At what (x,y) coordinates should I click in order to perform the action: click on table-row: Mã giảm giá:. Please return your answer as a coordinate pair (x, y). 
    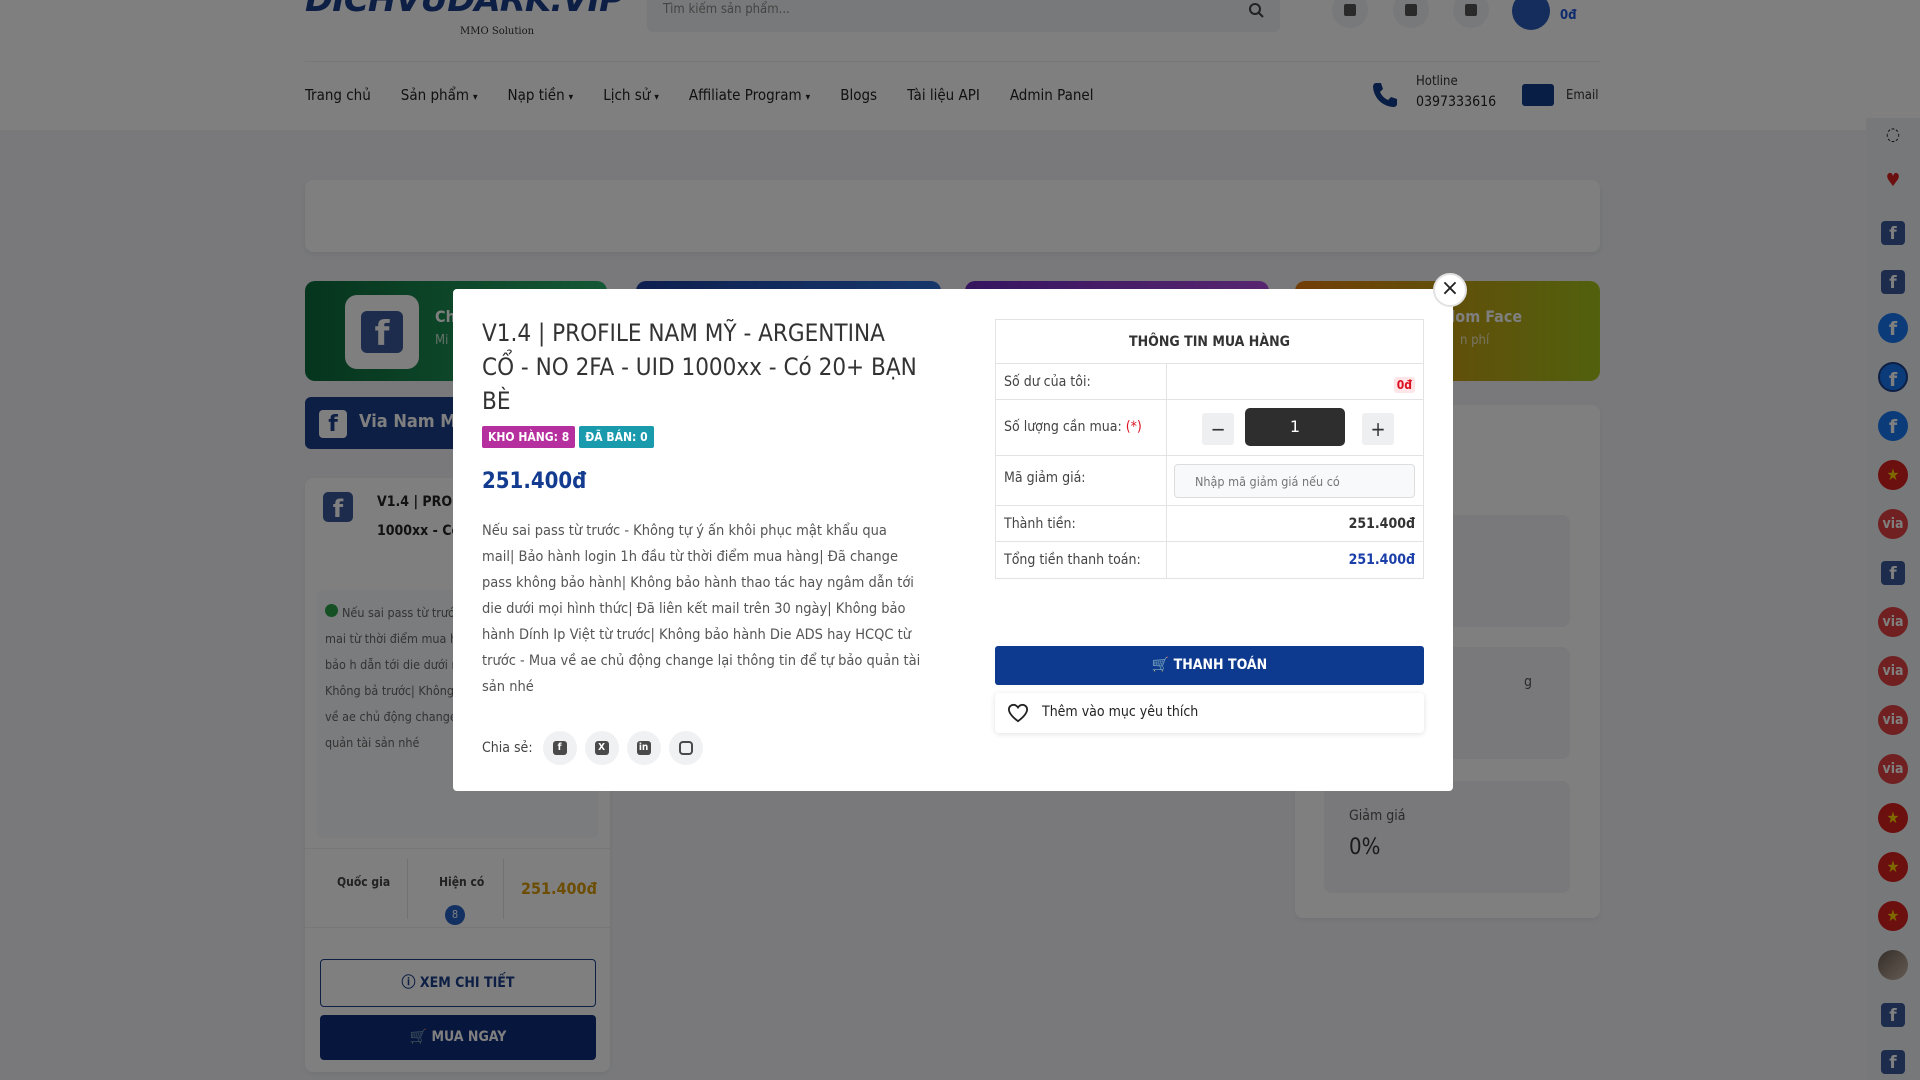
    Looking at the image, I should click on (1209, 481).